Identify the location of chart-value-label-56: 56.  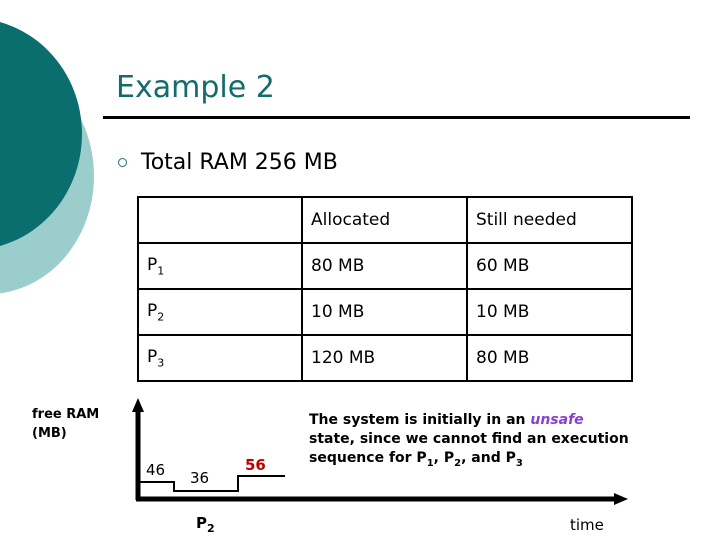
(255, 465).